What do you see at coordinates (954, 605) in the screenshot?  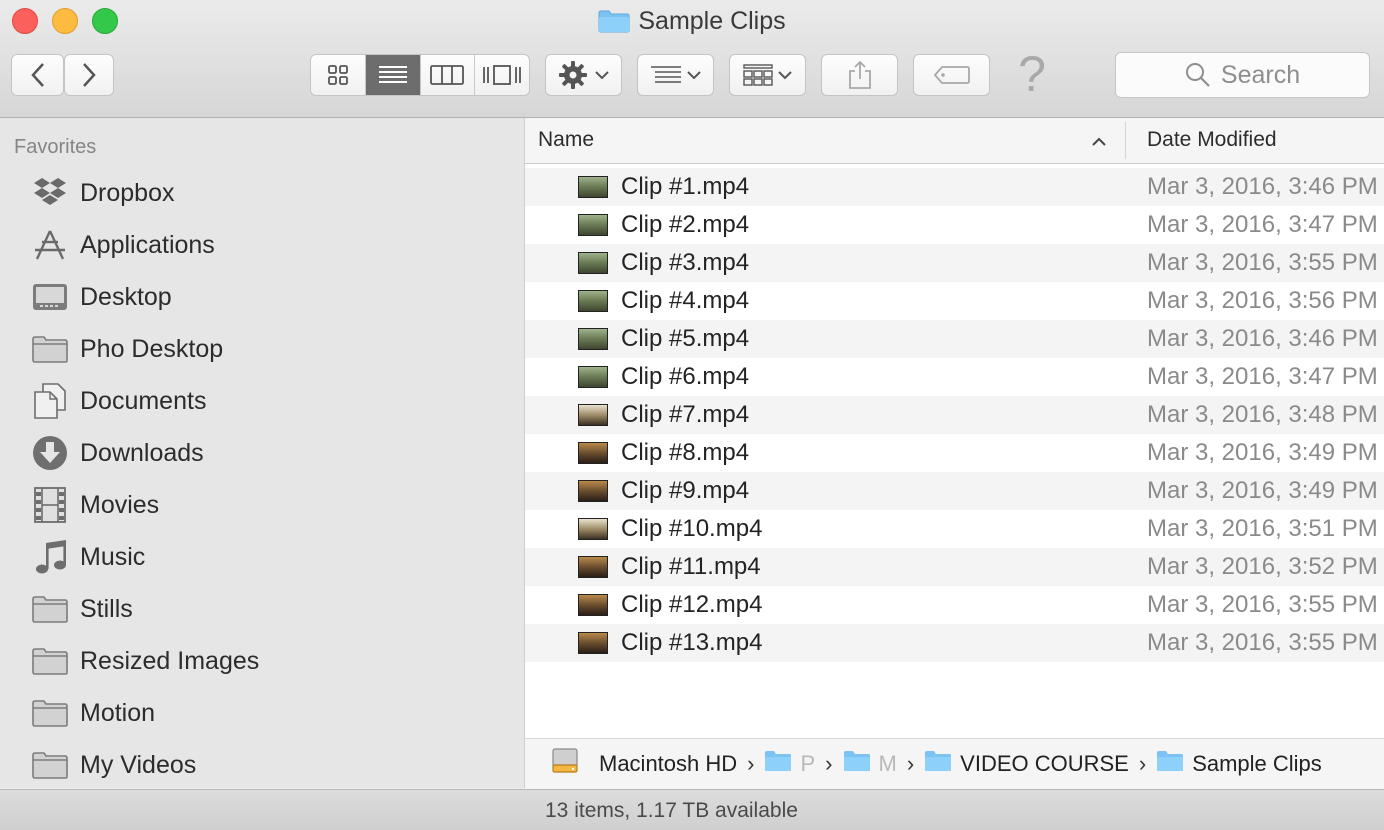 I see `file-row: Clip #12.mp4 Mar 3, 2016, 3:55 PM` at bounding box center [954, 605].